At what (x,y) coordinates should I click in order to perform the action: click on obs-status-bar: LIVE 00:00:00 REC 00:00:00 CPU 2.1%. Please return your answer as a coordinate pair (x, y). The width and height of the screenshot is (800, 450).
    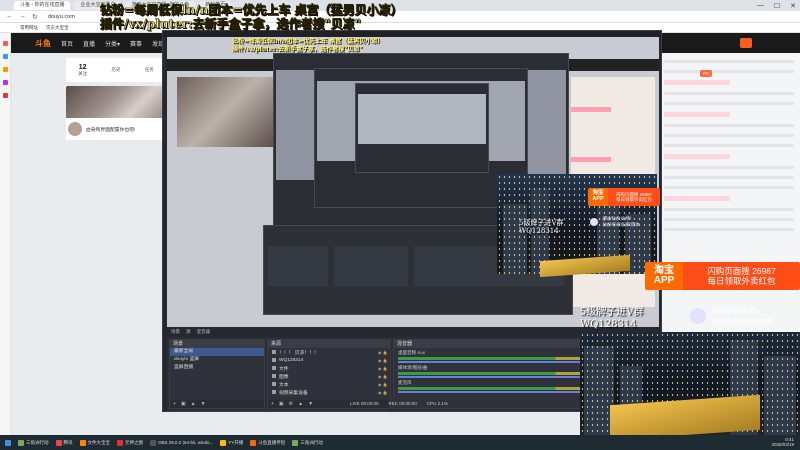
    Looking at the image, I should click on (399, 403).